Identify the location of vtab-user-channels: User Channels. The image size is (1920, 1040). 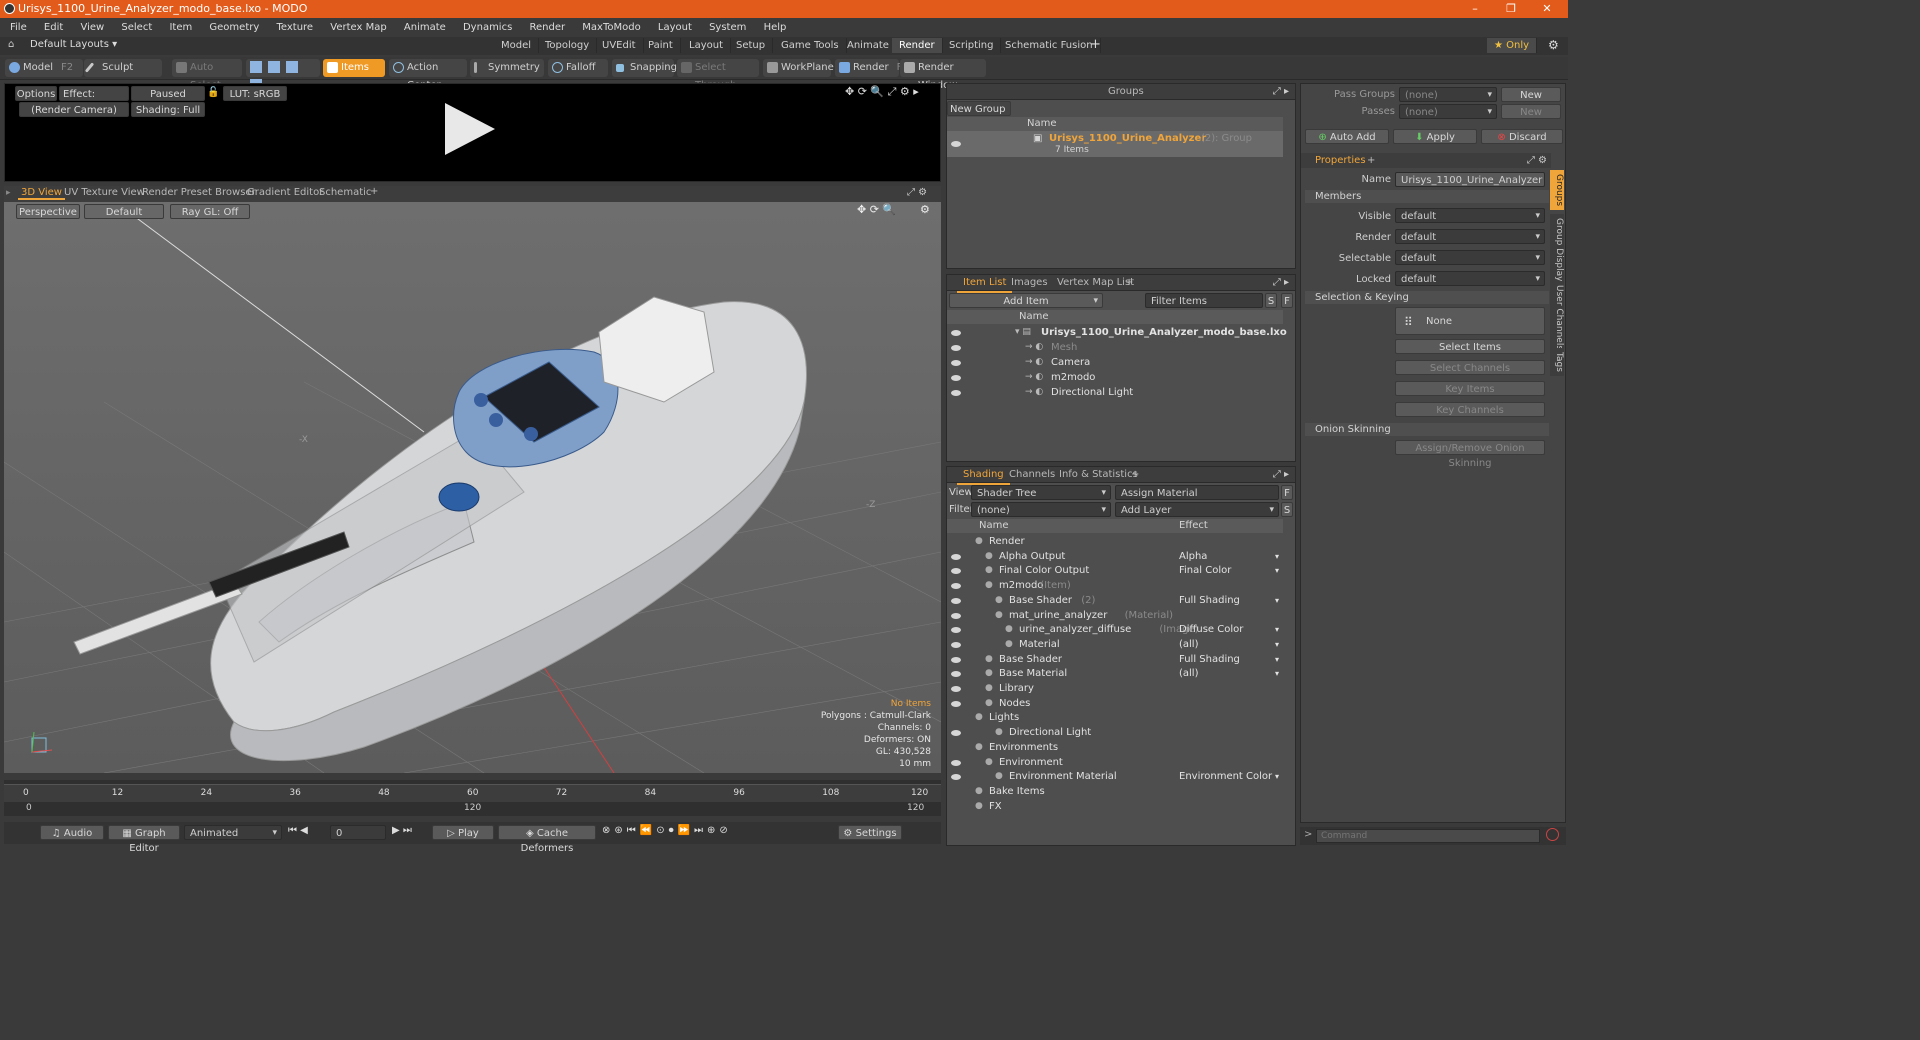
(1557, 318).